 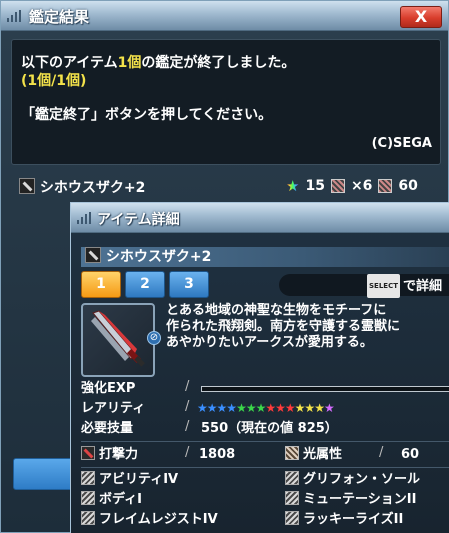 What do you see at coordinates (265, 257) in the screenshot?
I see `detail-item-namebar: シホウスザク+2` at bounding box center [265, 257].